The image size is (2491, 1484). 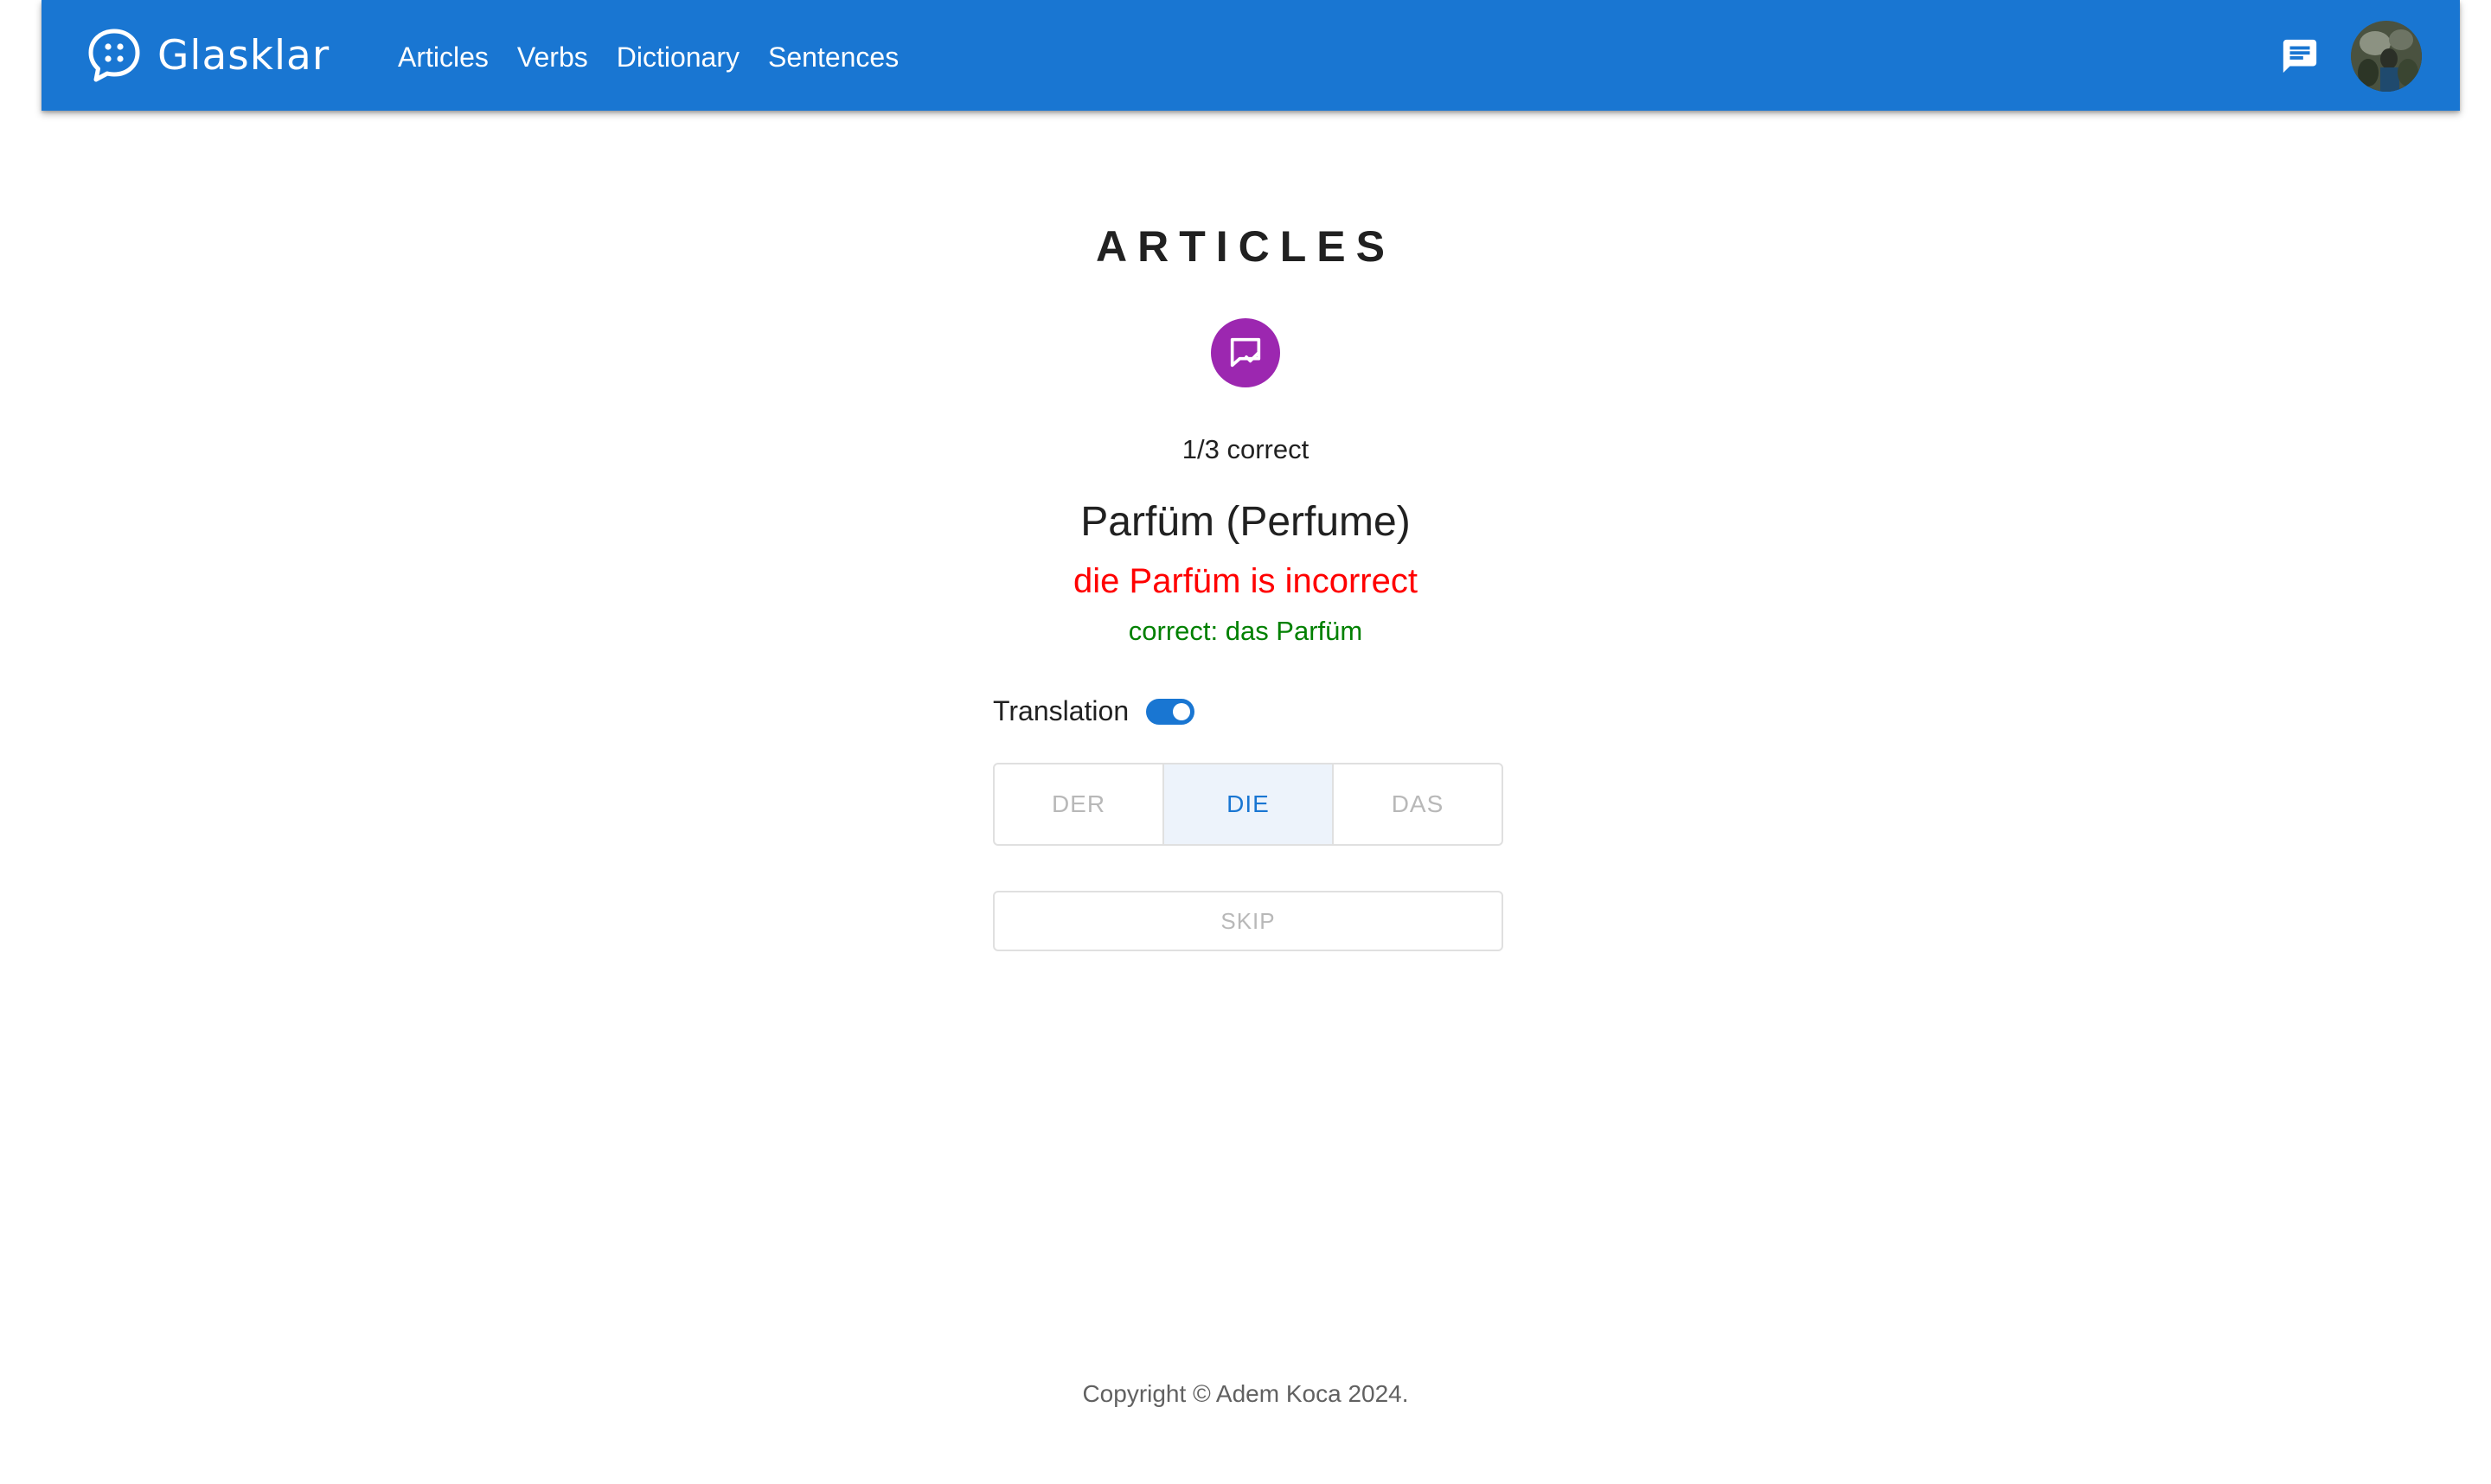 What do you see at coordinates (1061, 710) in the screenshot?
I see `translation-label: Translation` at bounding box center [1061, 710].